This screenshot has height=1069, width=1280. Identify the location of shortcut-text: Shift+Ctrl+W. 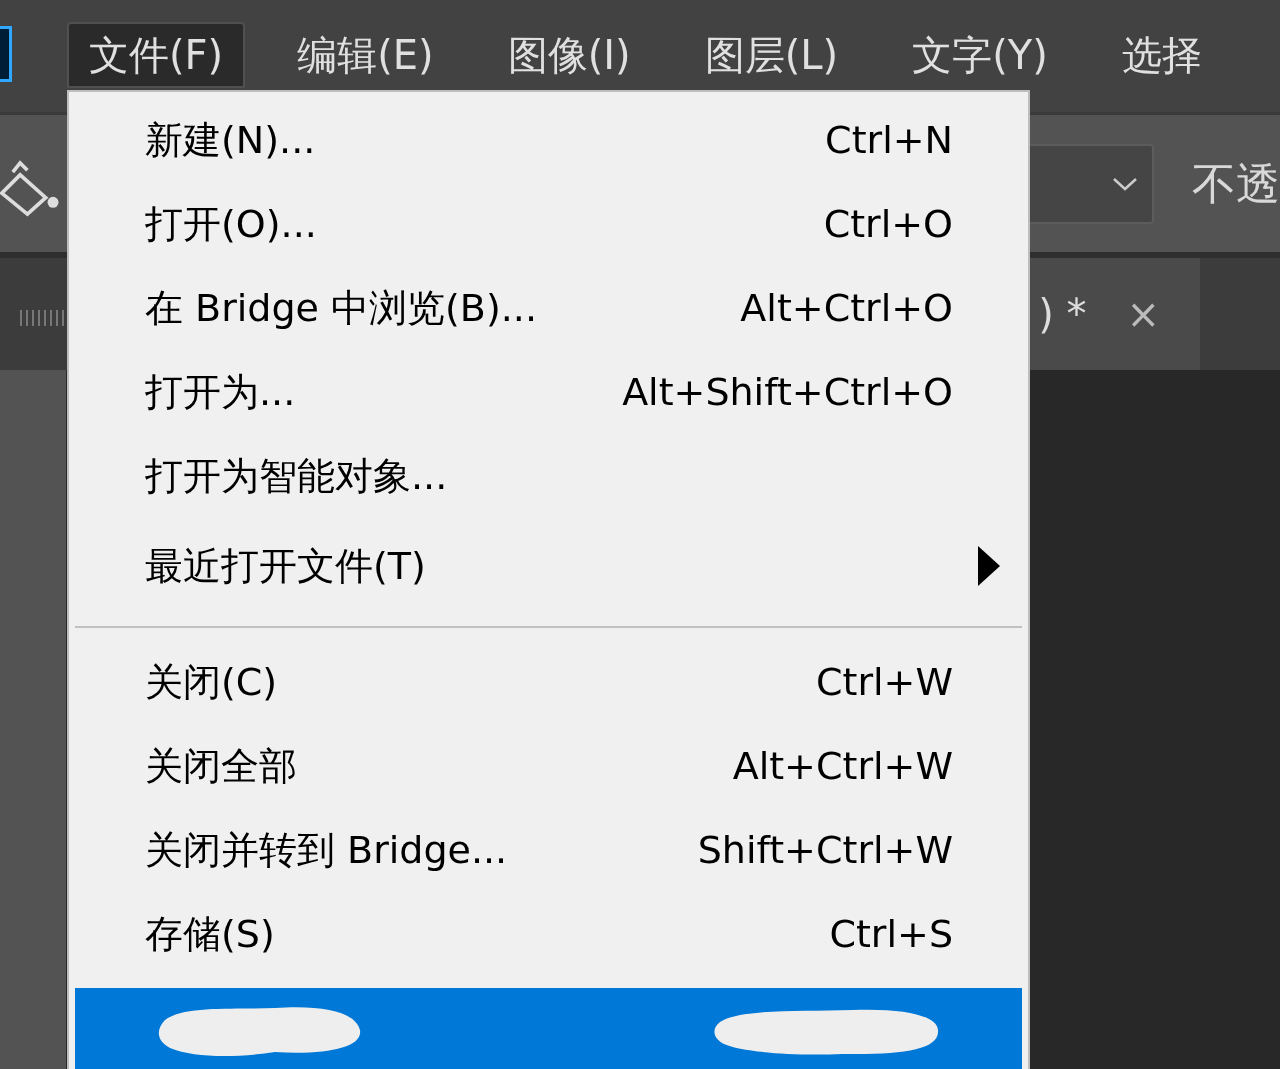
(825, 850).